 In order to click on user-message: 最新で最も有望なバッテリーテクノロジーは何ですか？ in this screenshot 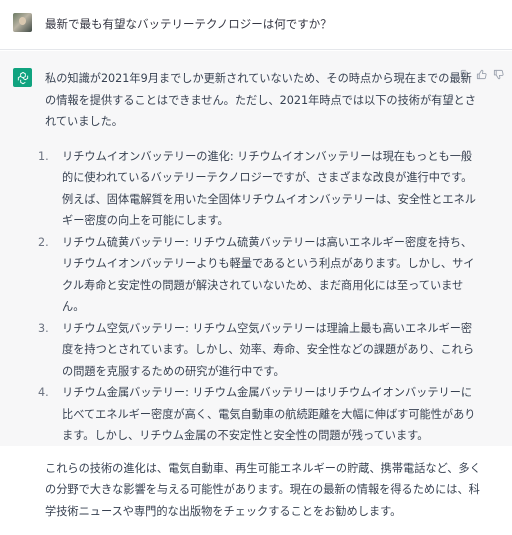, I will do `click(256, 25)`.